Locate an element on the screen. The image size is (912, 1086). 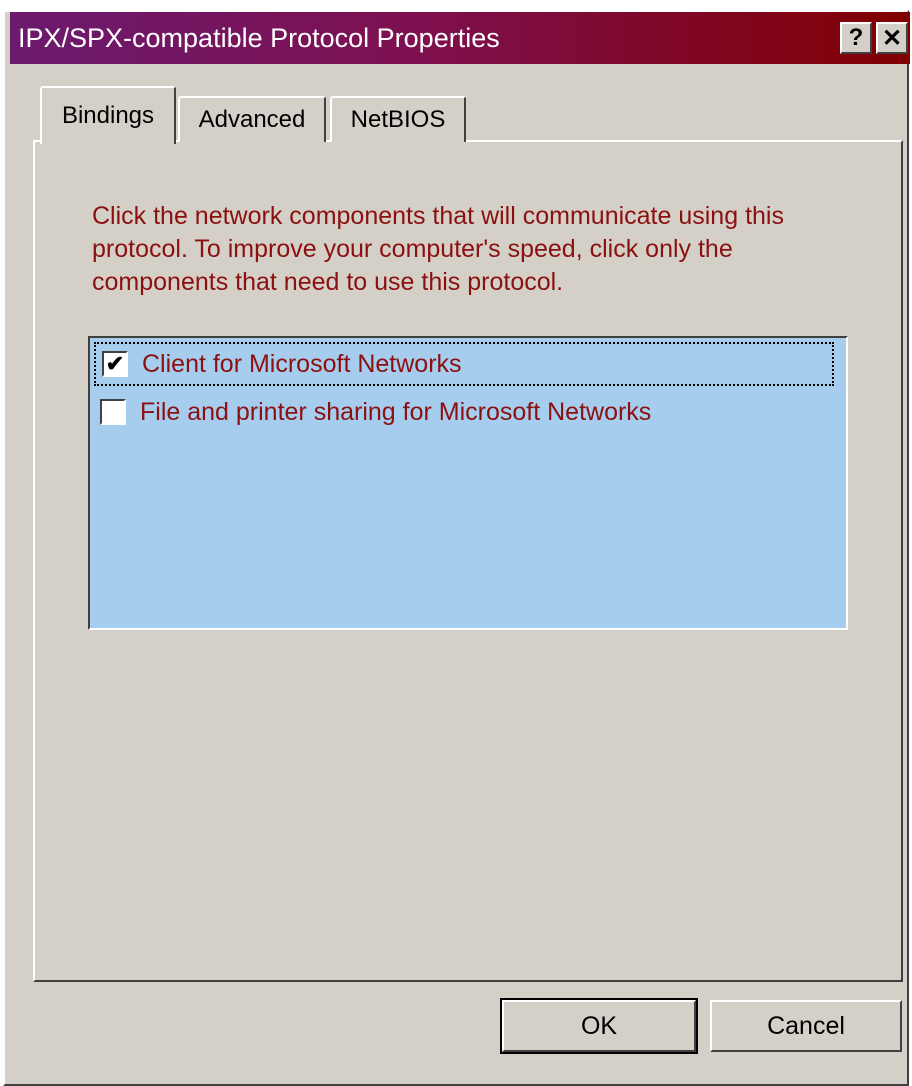
tab-bindings: Bindings is located at coordinates (108, 115).